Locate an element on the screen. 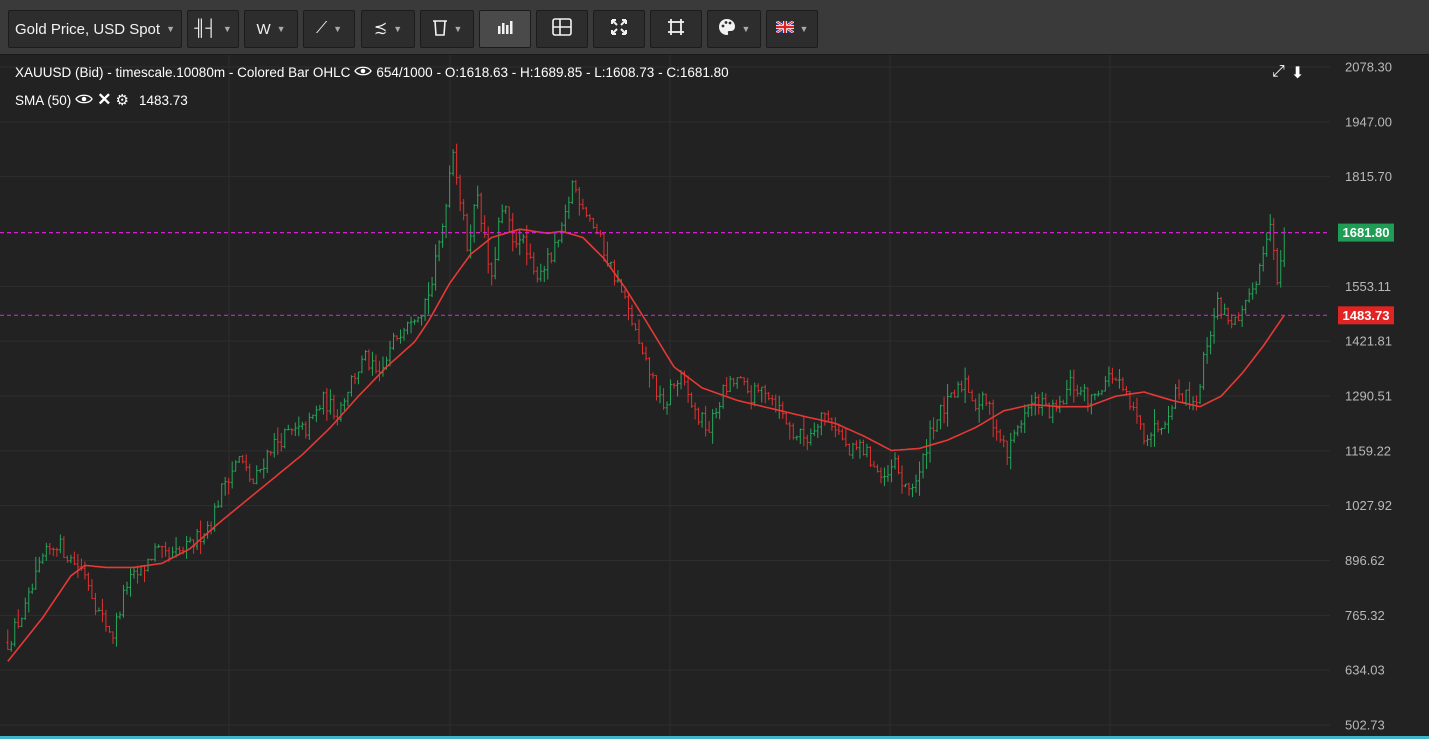 This screenshot has width=1431, height=739. delete-button: ▼ is located at coordinates (447, 29).